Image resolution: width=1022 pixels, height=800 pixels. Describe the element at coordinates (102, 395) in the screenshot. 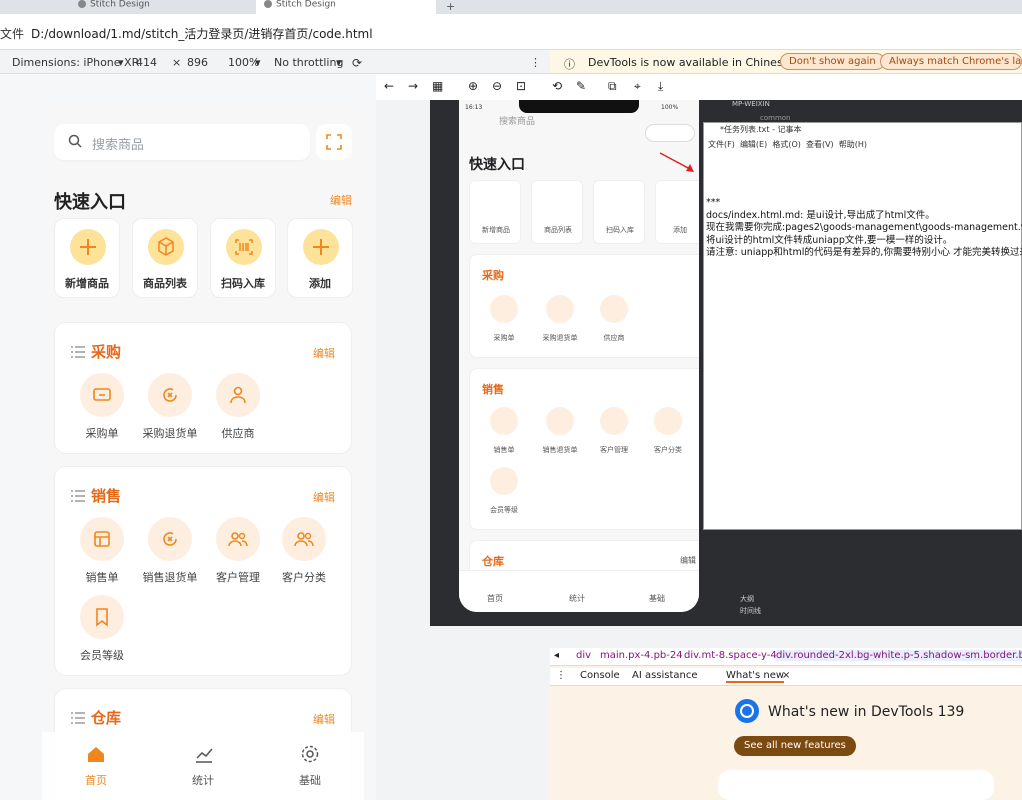

I see `purchase-order-icon` at that location.